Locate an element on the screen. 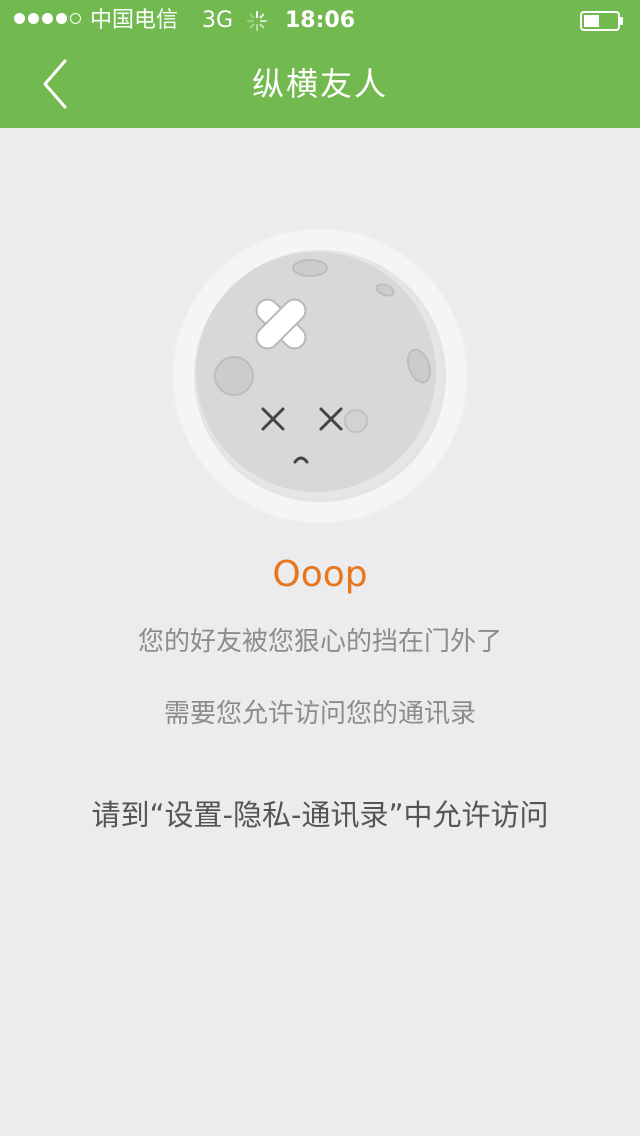 Image resolution: width=640 pixels, height=1136 pixels. injured-moon-icon is located at coordinates (320, 376).